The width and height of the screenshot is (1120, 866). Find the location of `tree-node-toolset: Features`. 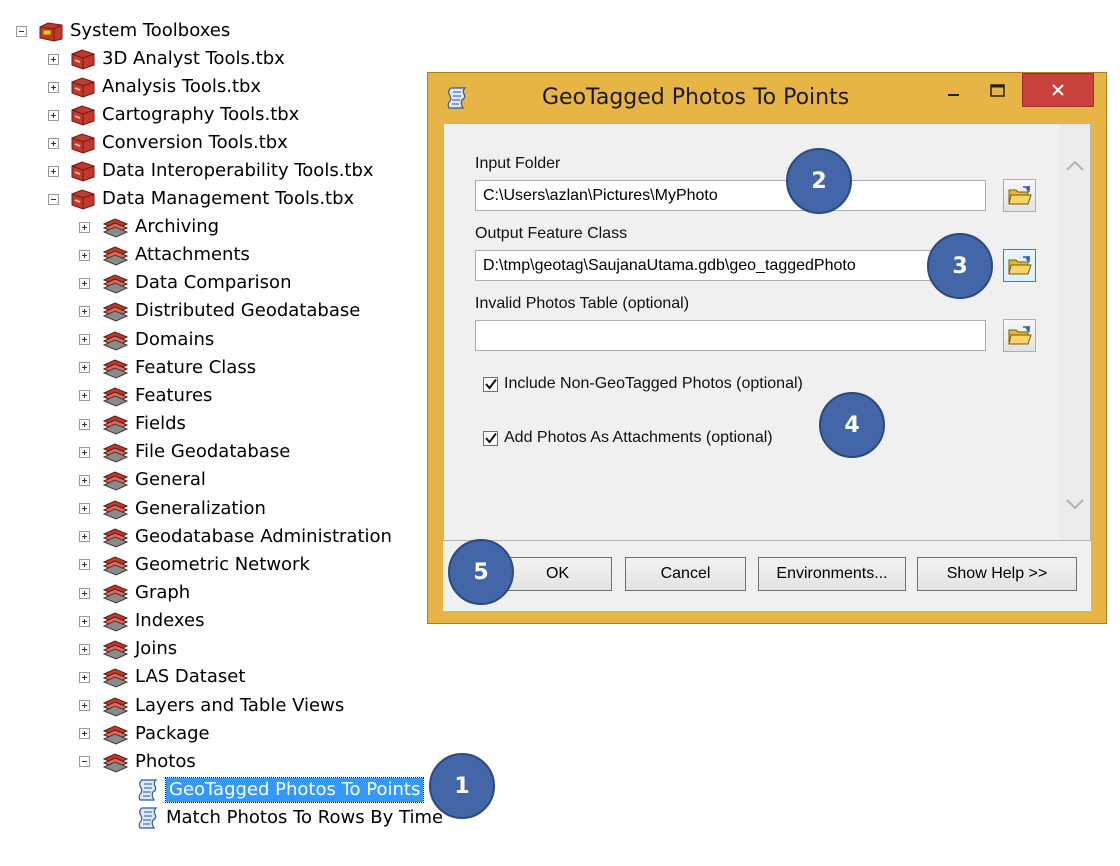

tree-node-toolset: Features is located at coordinates (145, 396).